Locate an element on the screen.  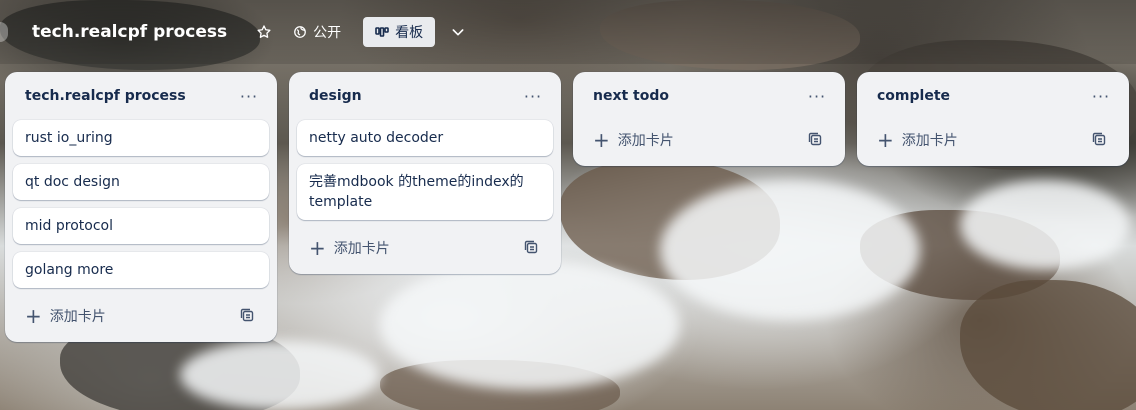
board-view-button: 看板 is located at coordinates (399, 32).